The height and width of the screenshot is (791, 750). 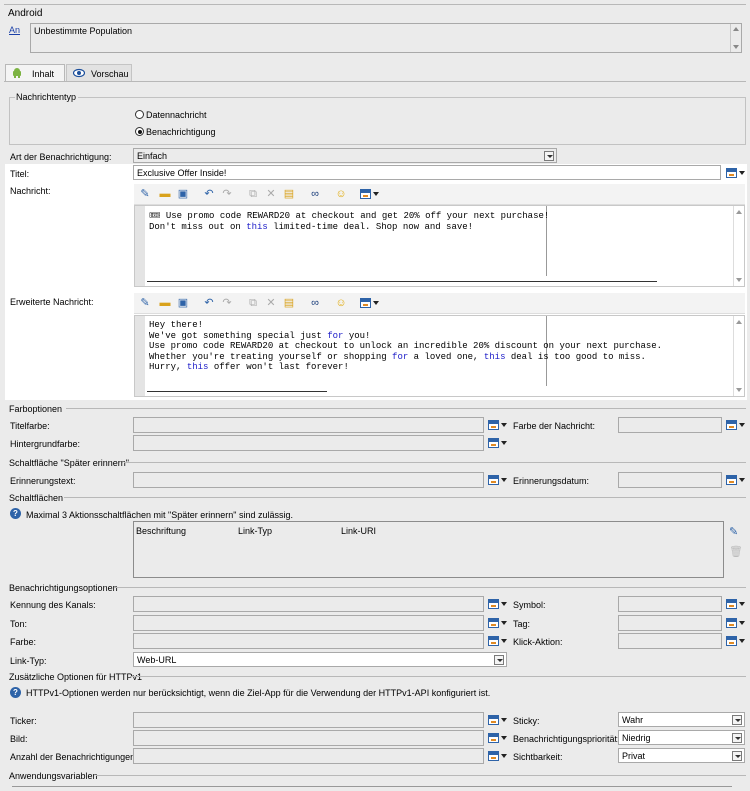 I want to click on info-icon: ?, so click(x=15, y=692).